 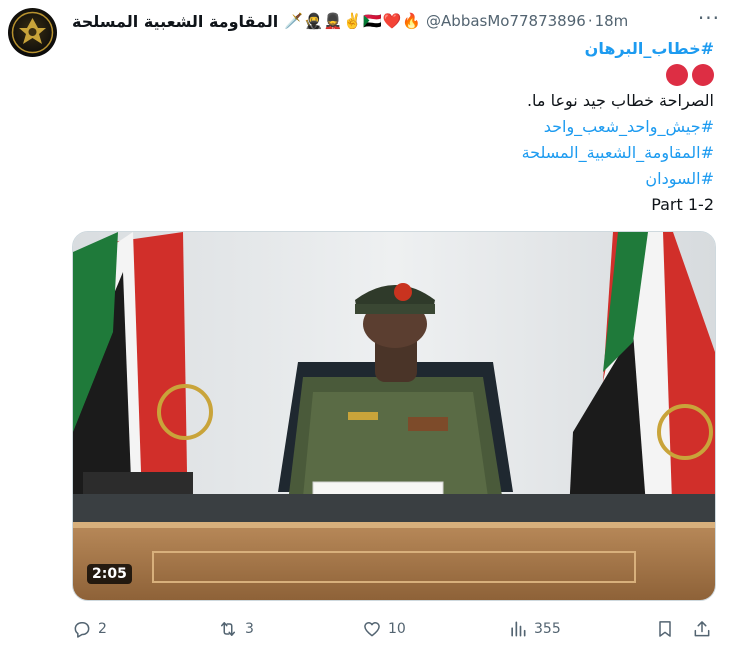 I want to click on hashtag-resistance: #المقاومة_الشعبية_المسلحة, so click(x=618, y=152).